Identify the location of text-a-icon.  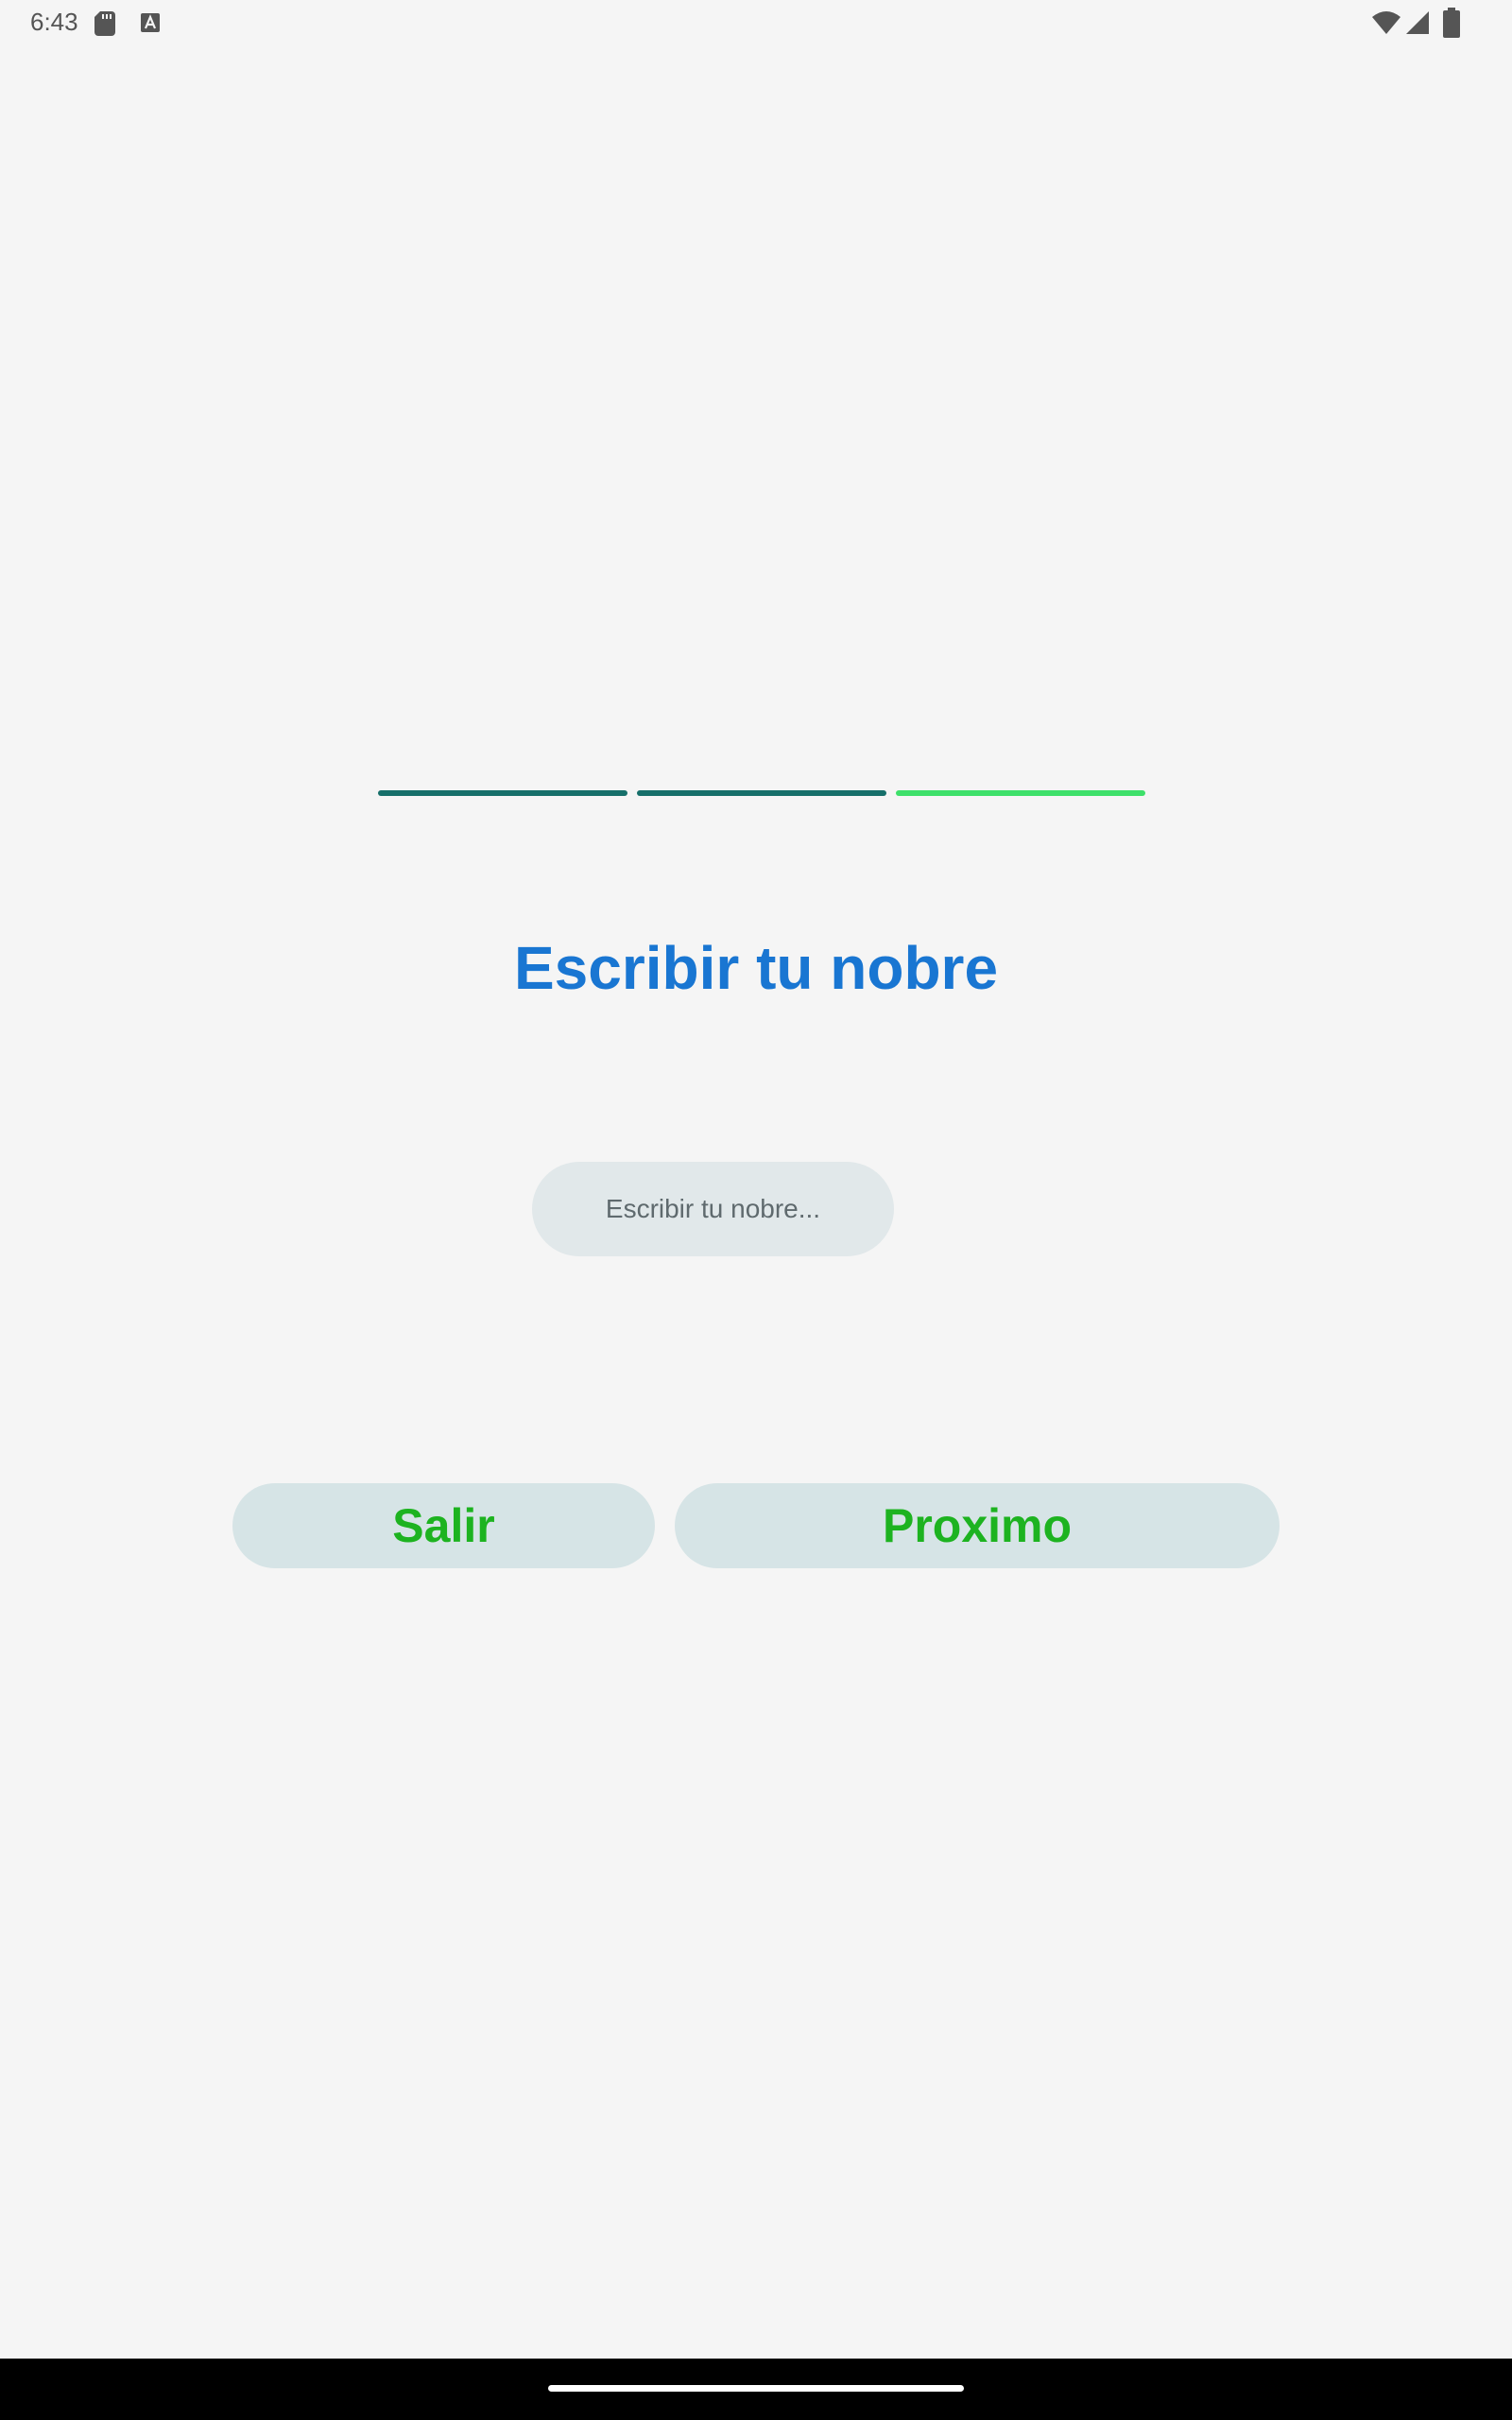
(150, 22).